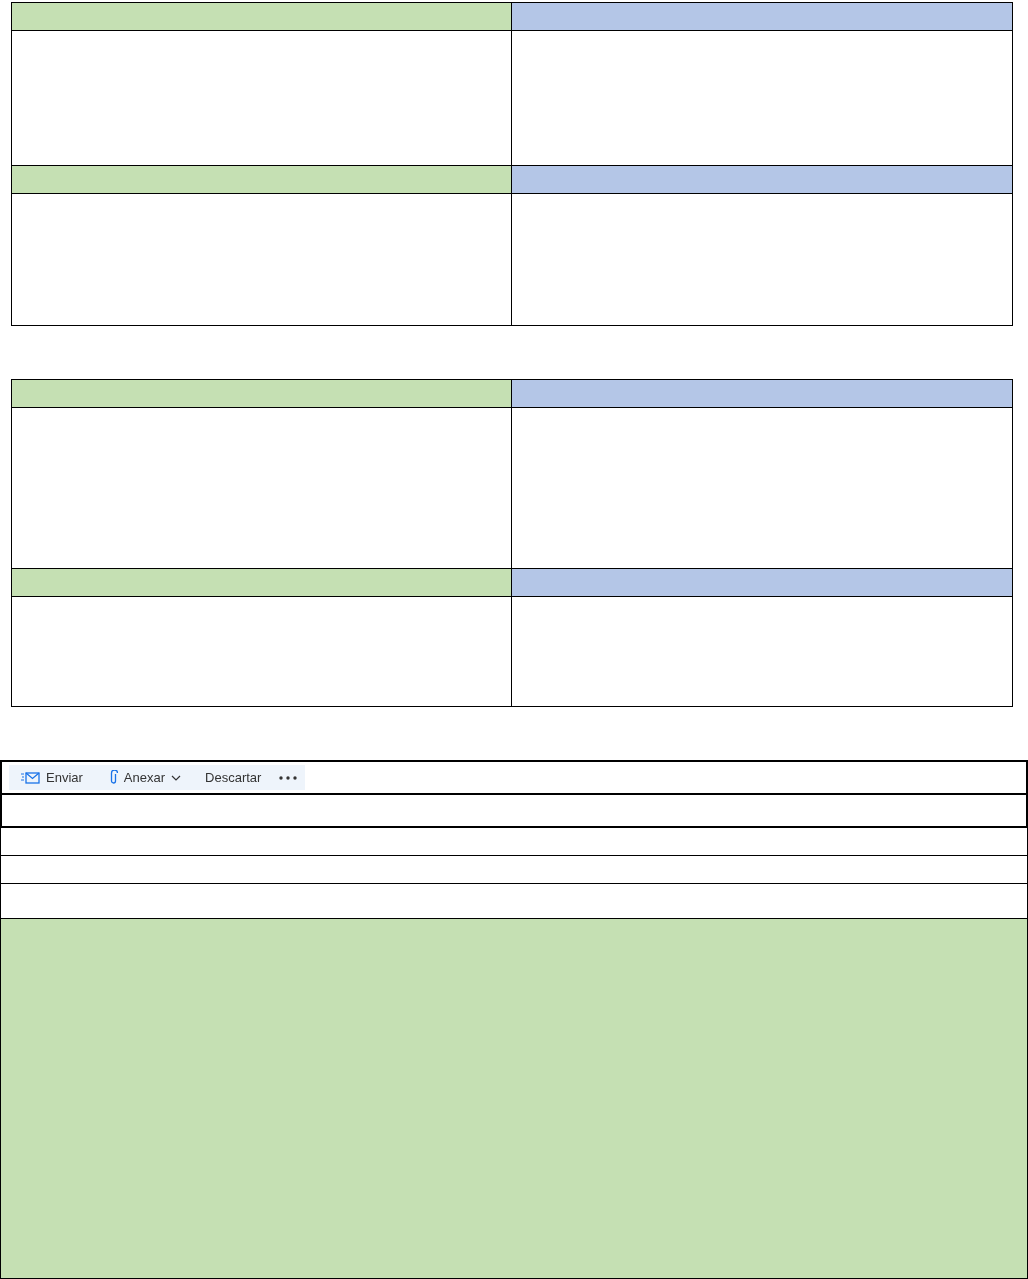 The height and width of the screenshot is (1279, 1028). Describe the element at coordinates (52, 777) in the screenshot. I see `send-button: Enviar` at that location.